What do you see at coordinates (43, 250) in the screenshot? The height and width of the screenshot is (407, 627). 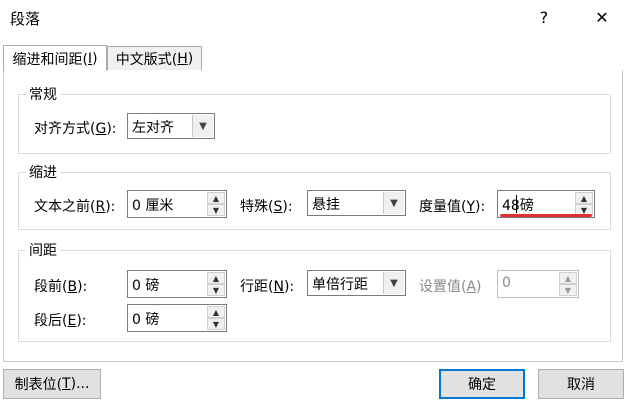 I see `spacing-group-label: 间距` at bounding box center [43, 250].